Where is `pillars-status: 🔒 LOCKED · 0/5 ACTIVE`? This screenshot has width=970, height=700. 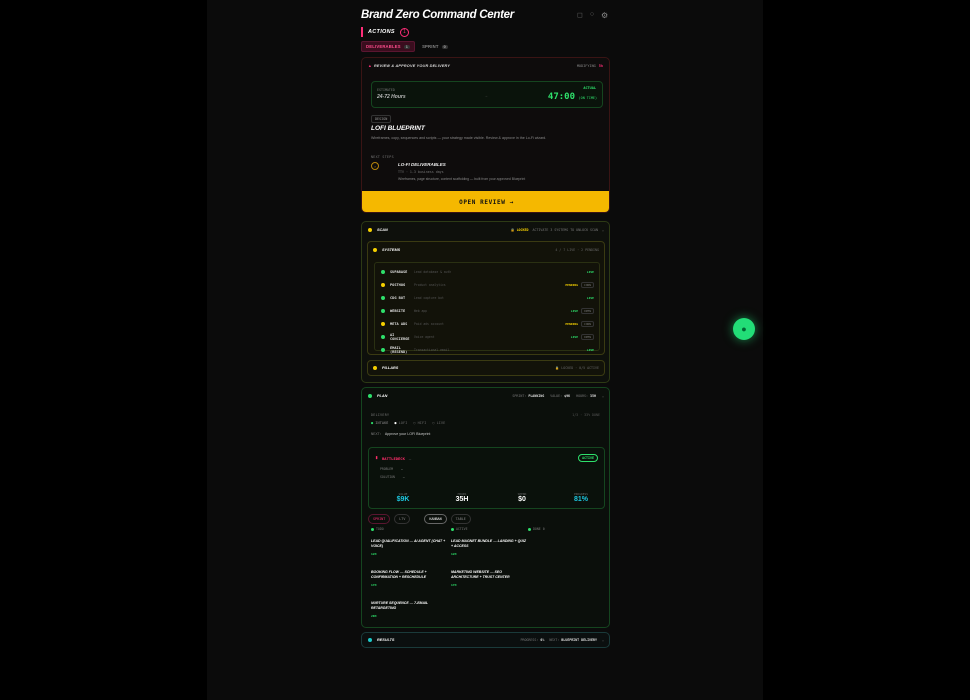 pillars-status: 🔒 LOCKED · 0/5 ACTIVE is located at coordinates (577, 368).